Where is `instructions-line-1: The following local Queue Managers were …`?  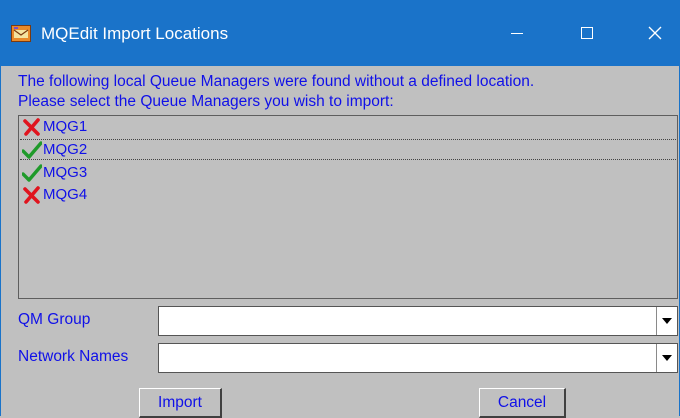 instructions-line-1: The following local Queue Managers were … is located at coordinates (276, 81).